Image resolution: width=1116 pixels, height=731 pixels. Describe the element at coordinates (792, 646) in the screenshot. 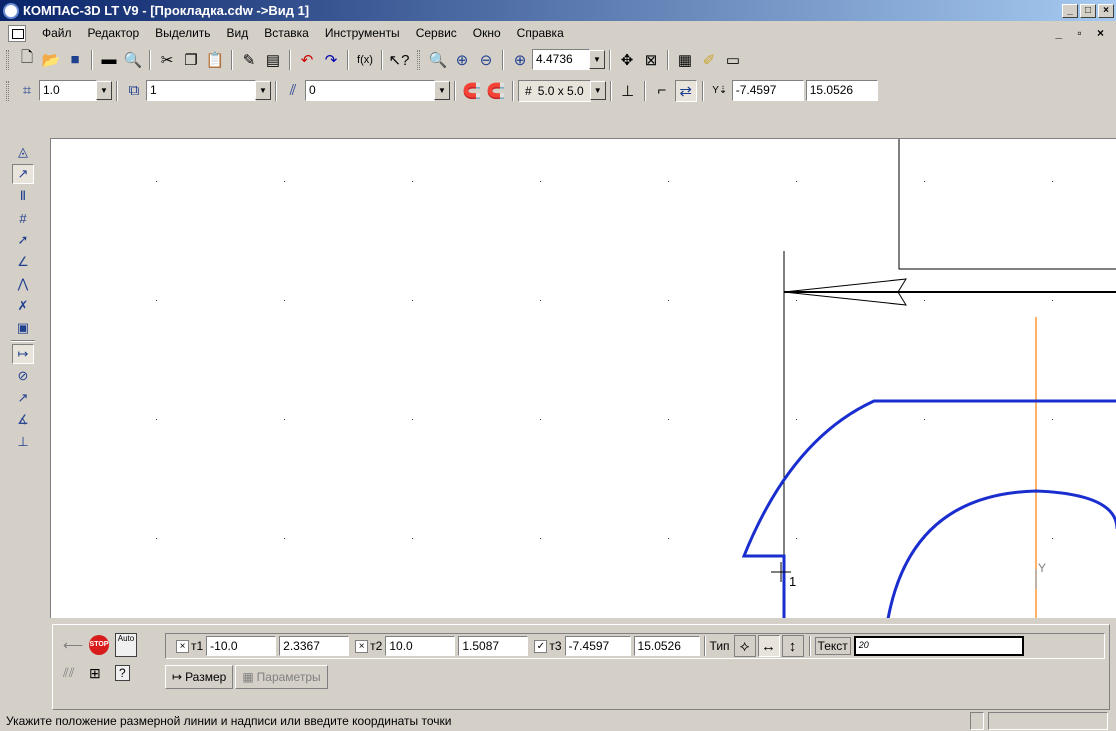

I see `dimension-type-vertical-icon: ↕` at that location.